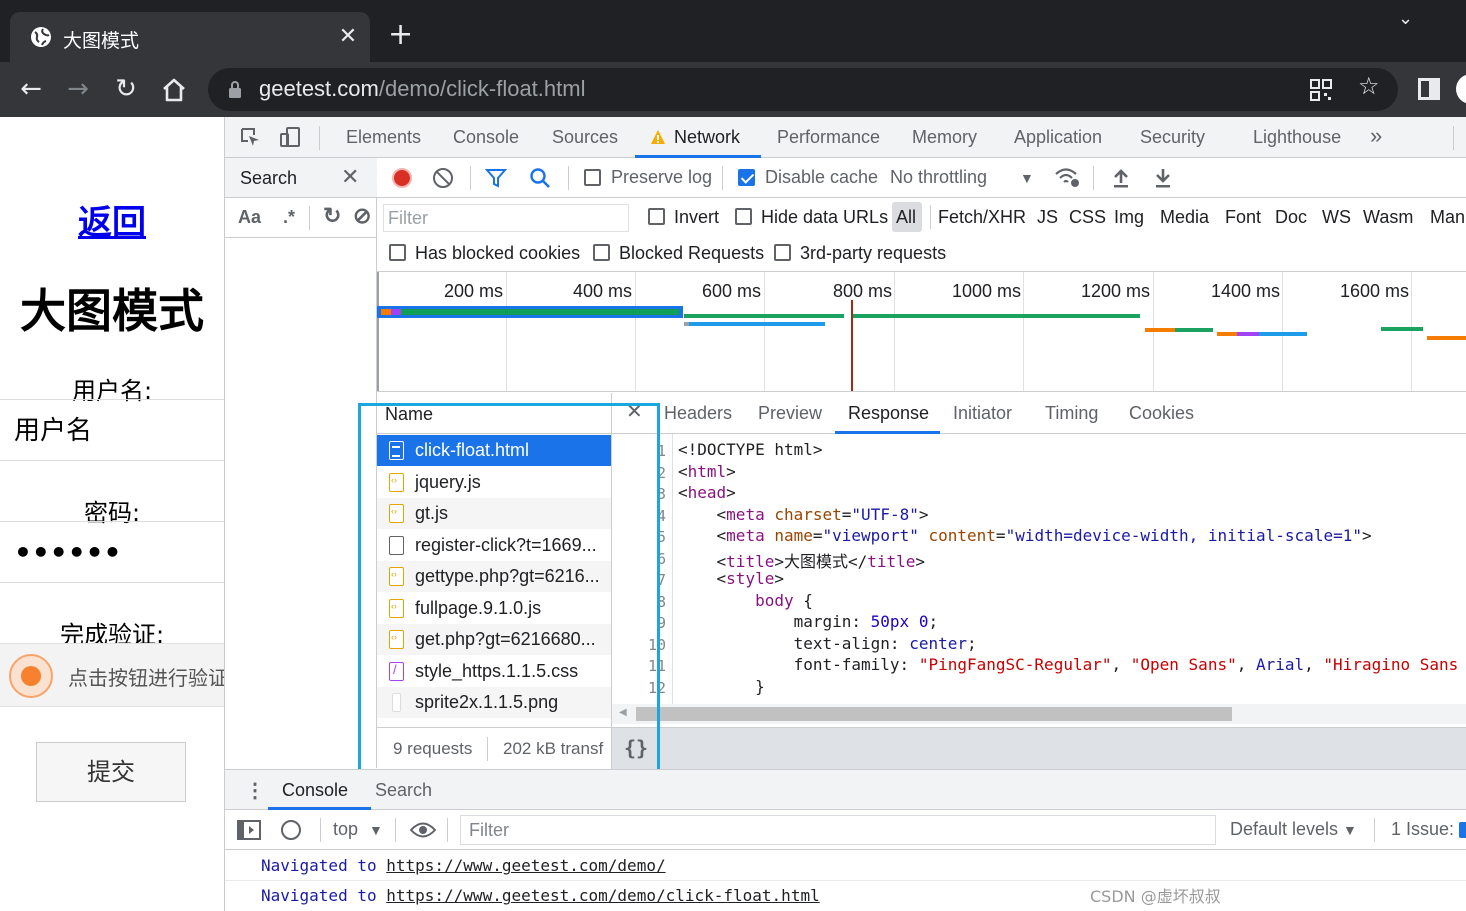  What do you see at coordinates (174, 90) in the screenshot?
I see `home-icon` at bounding box center [174, 90].